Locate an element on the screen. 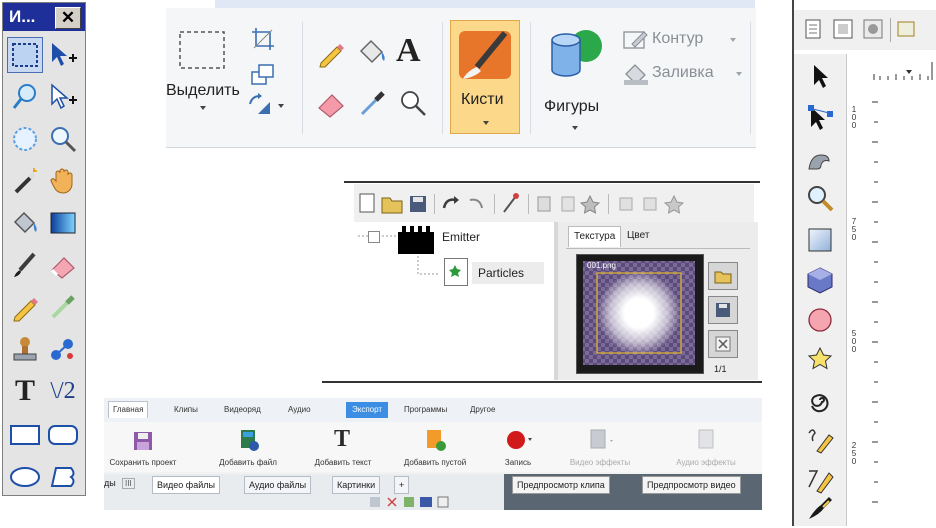 The image size is (936, 528). tree-node-emitter: Emitter is located at coordinates (461, 237).